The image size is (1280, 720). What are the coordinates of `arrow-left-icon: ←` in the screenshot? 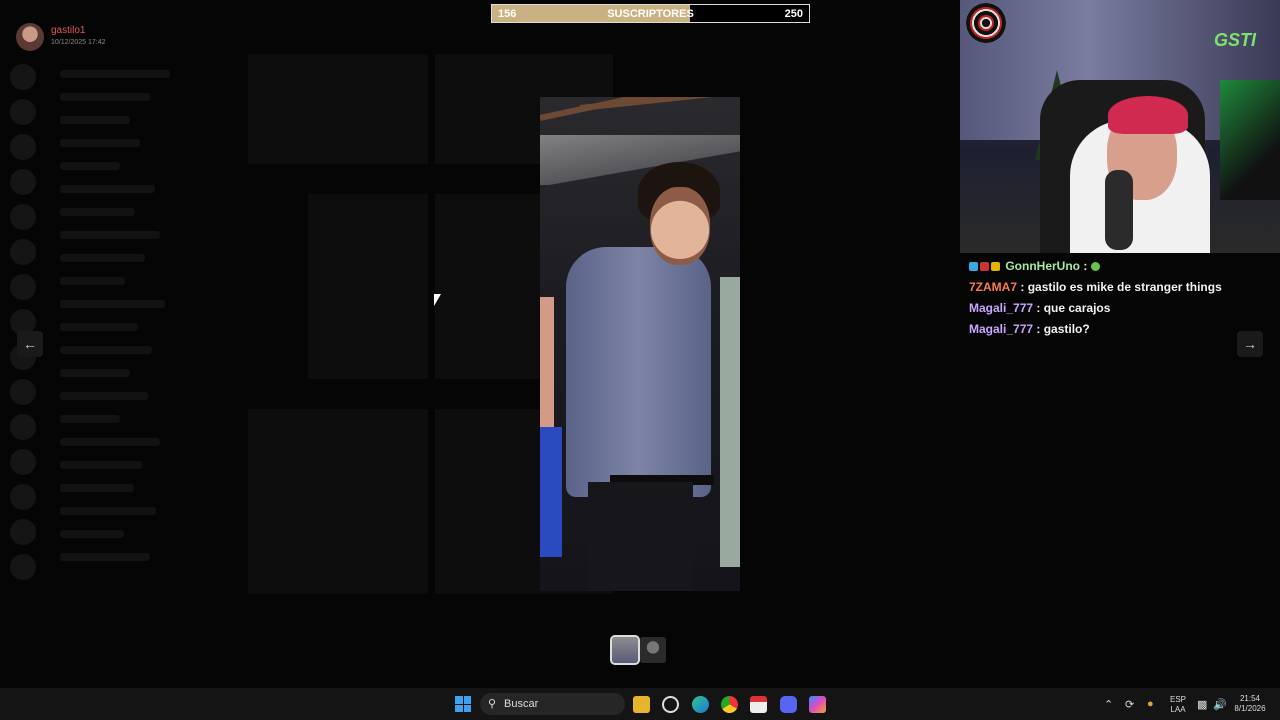 It's located at (30, 344).